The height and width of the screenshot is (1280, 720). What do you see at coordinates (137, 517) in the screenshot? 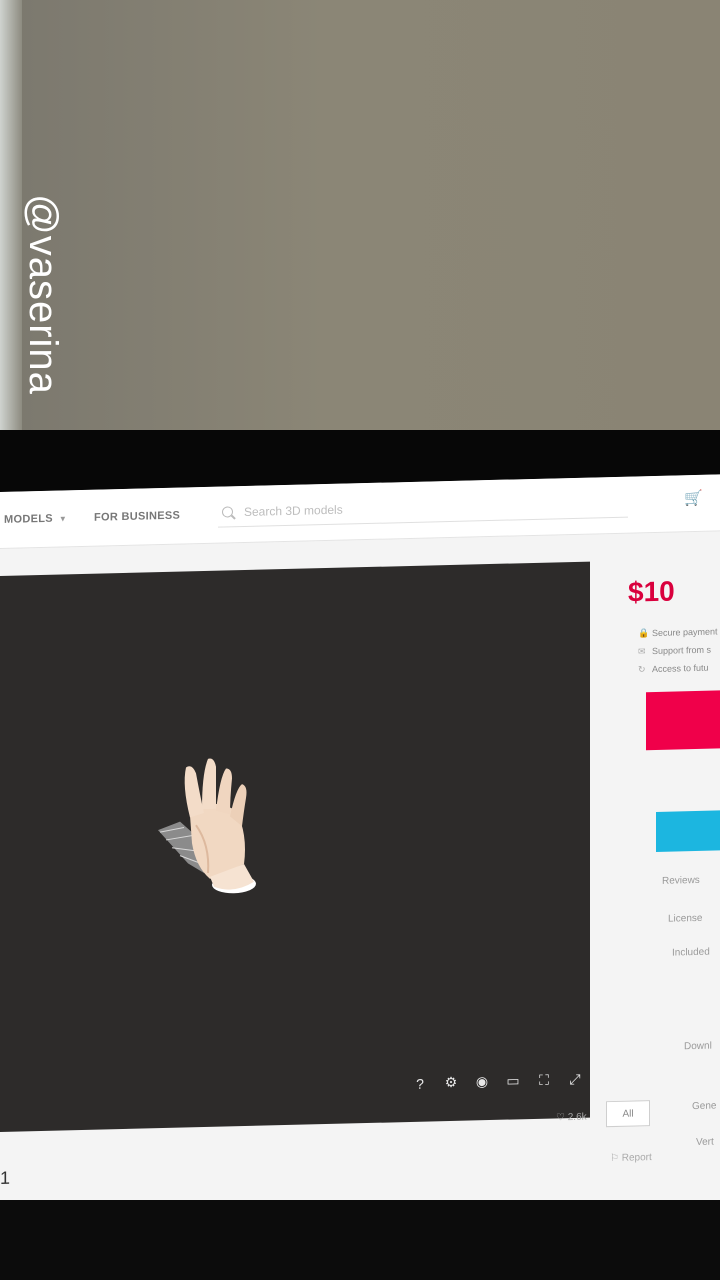
I see `nav-for-business: FOR BUSINESS` at bounding box center [137, 517].